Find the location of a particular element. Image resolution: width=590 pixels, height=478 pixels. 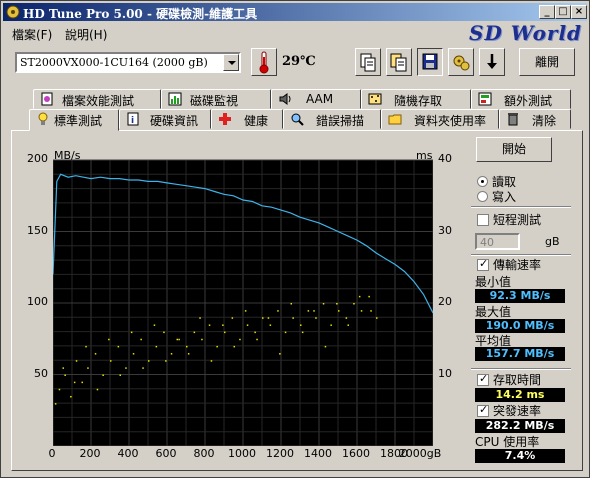

copy-screen-icon is located at coordinates (398, 62).